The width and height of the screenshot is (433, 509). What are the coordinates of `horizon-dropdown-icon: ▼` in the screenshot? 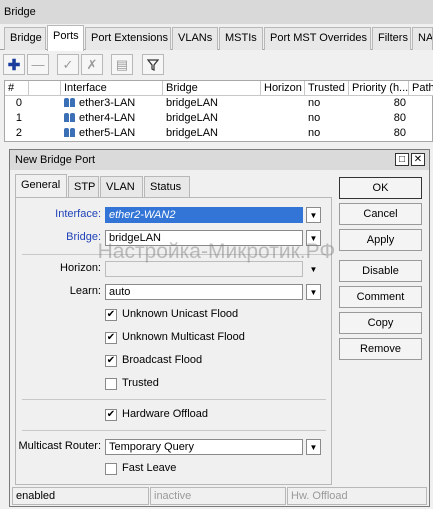 It's located at (313, 269).